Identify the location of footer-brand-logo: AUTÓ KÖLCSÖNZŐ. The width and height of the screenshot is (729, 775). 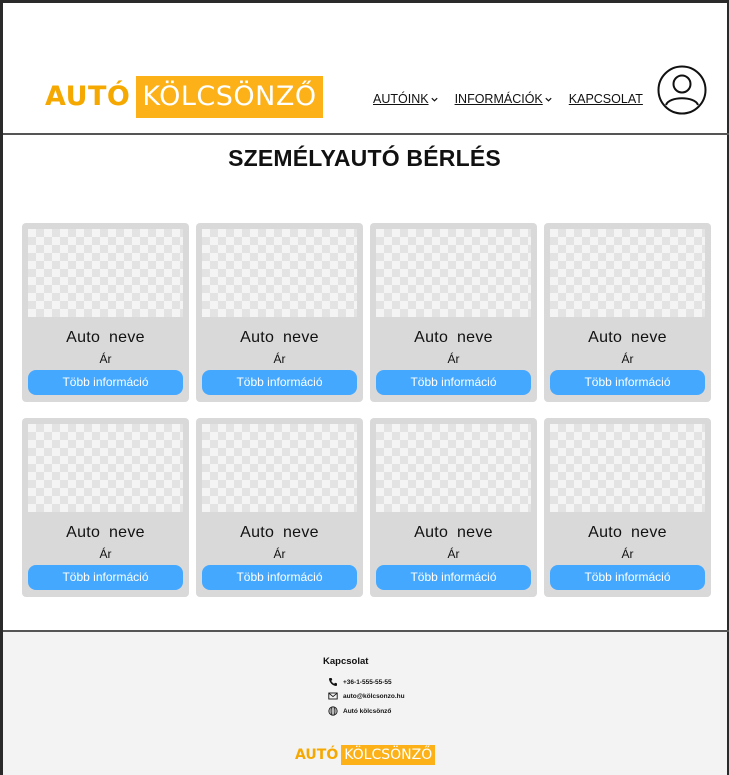
(365, 755).